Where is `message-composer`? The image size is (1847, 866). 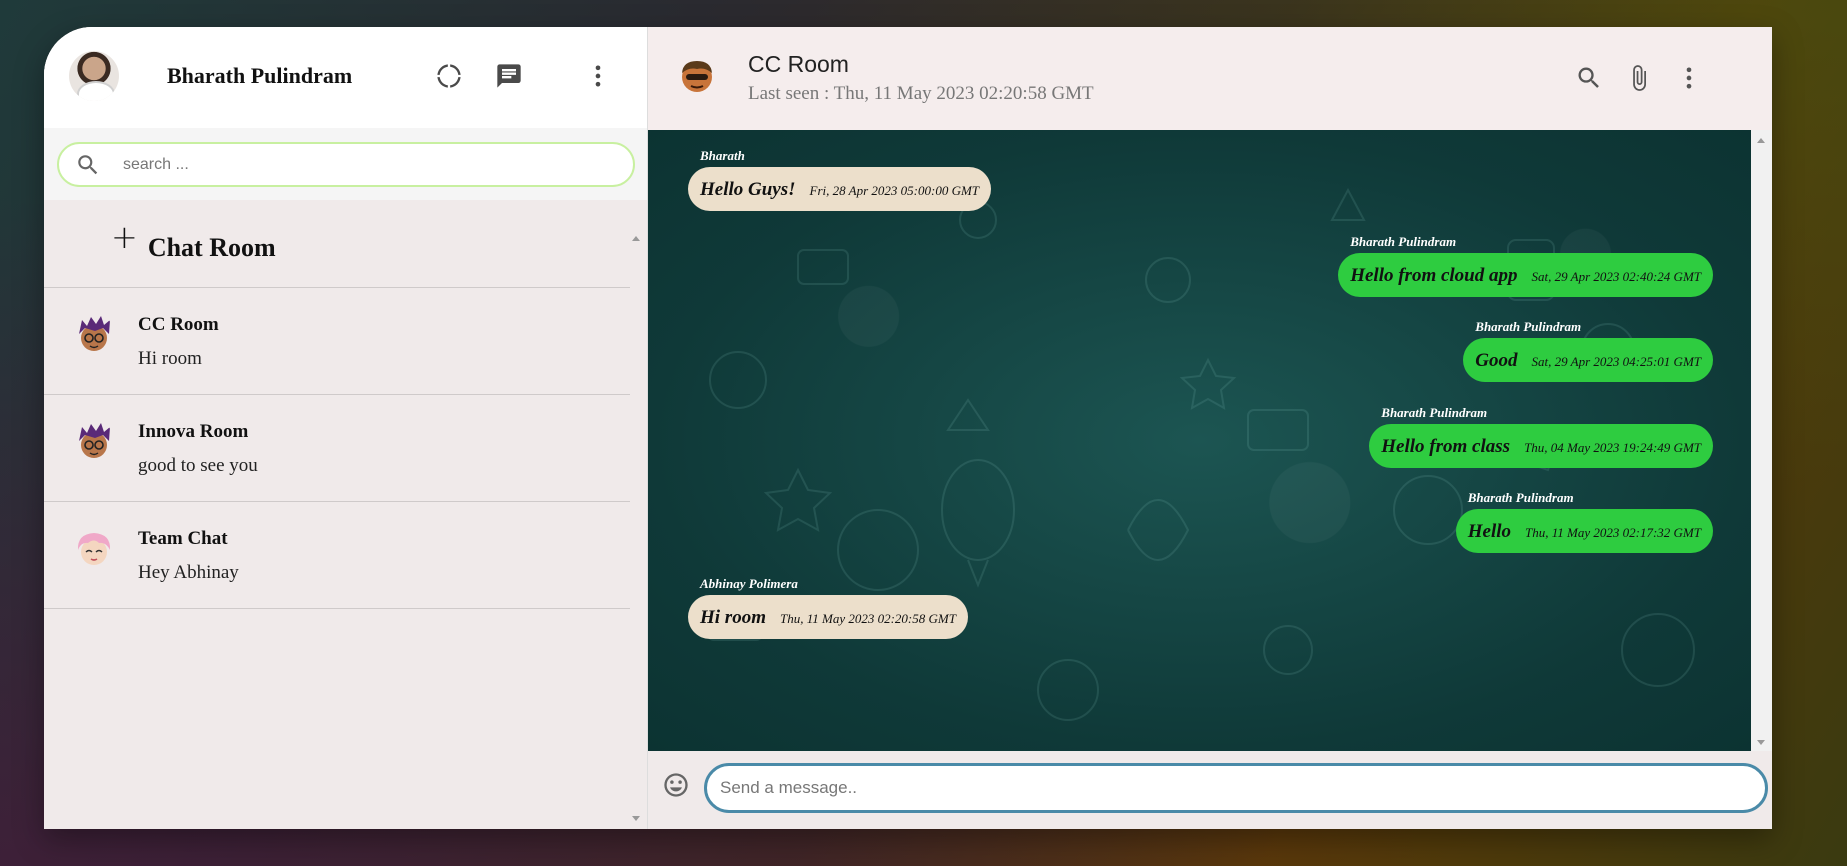
message-composer is located at coordinates (1210, 790).